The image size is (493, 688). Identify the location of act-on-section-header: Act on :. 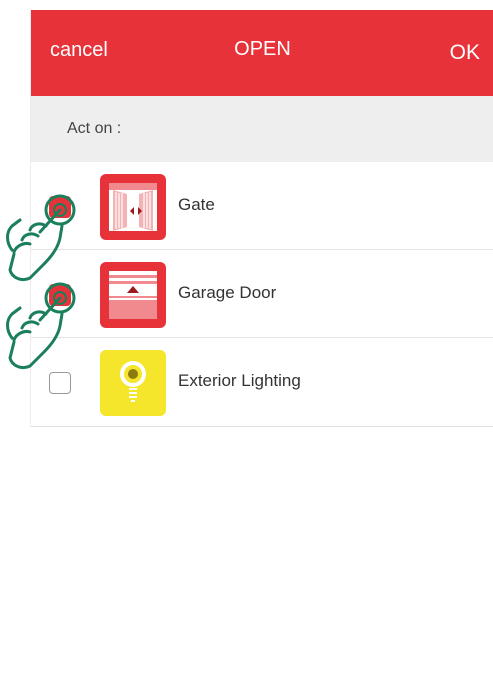
(262, 129).